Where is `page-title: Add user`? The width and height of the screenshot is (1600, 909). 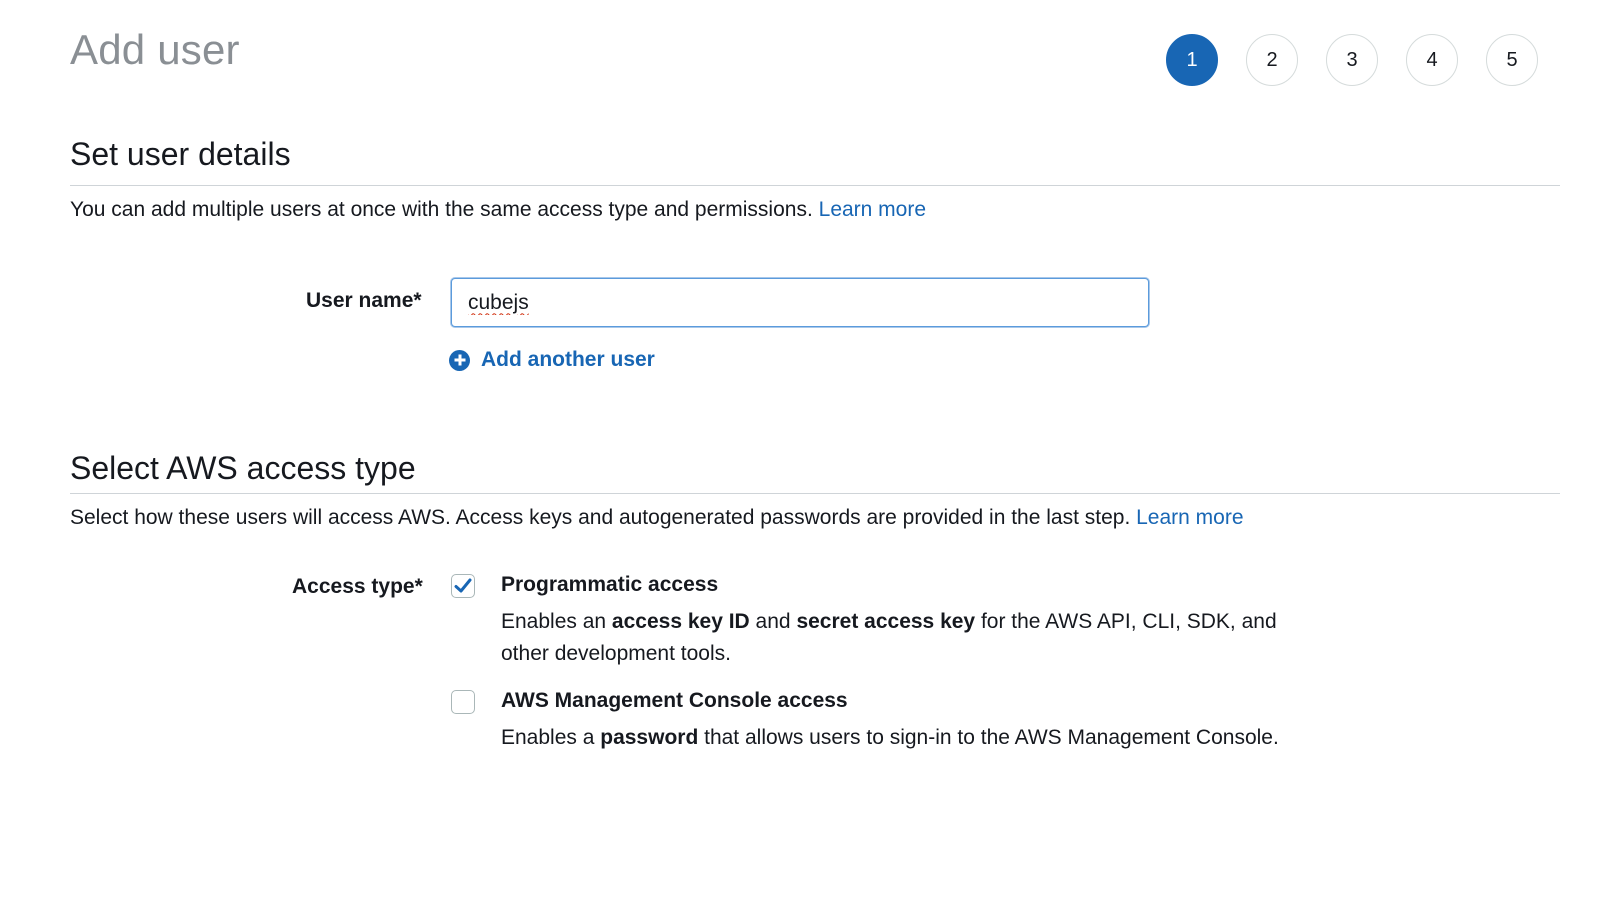
page-title: Add user is located at coordinates (155, 49).